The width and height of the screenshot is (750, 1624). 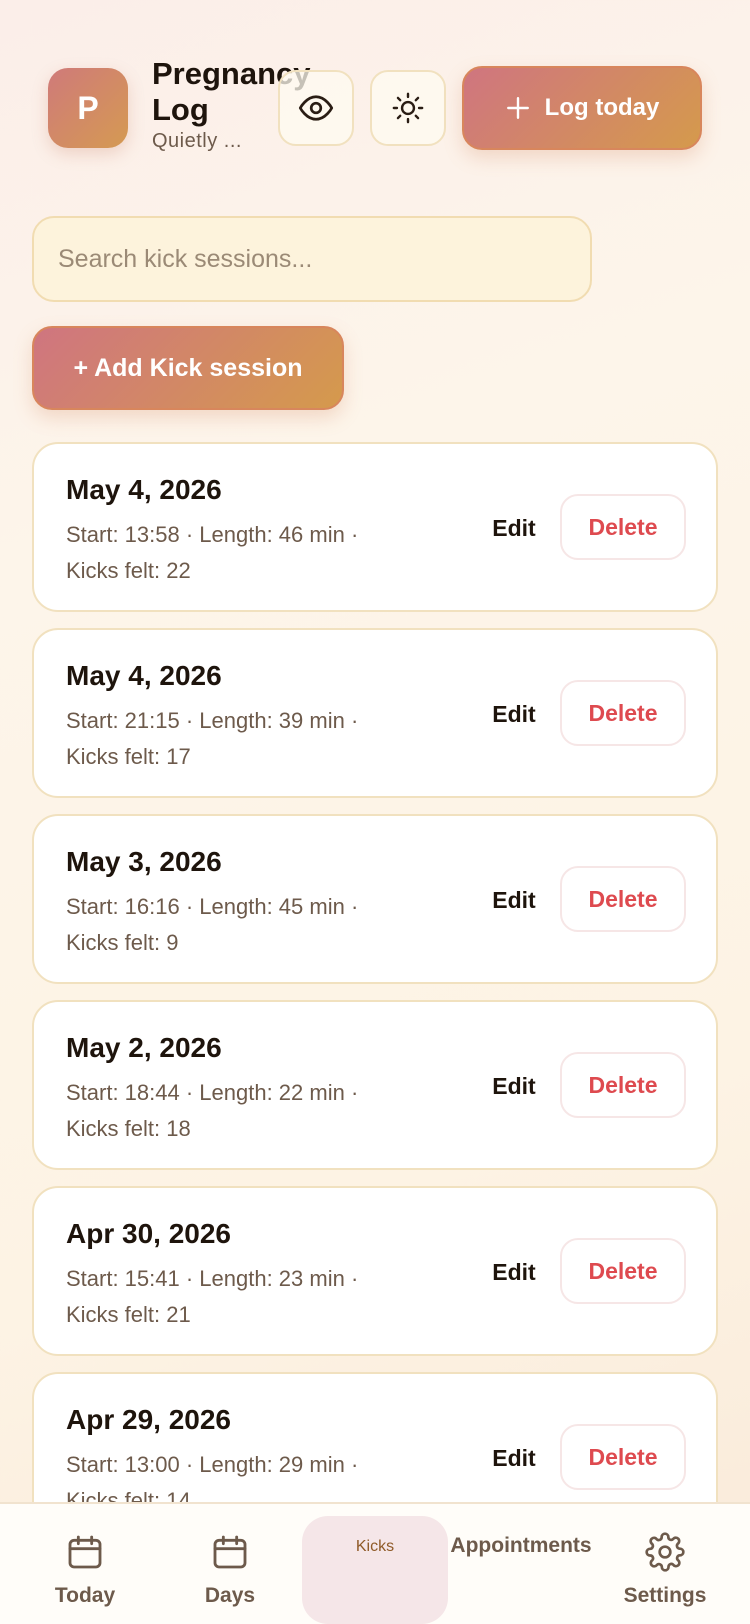 What do you see at coordinates (128, 570) in the screenshot?
I see `session-kicks: Kicks felt: 22` at bounding box center [128, 570].